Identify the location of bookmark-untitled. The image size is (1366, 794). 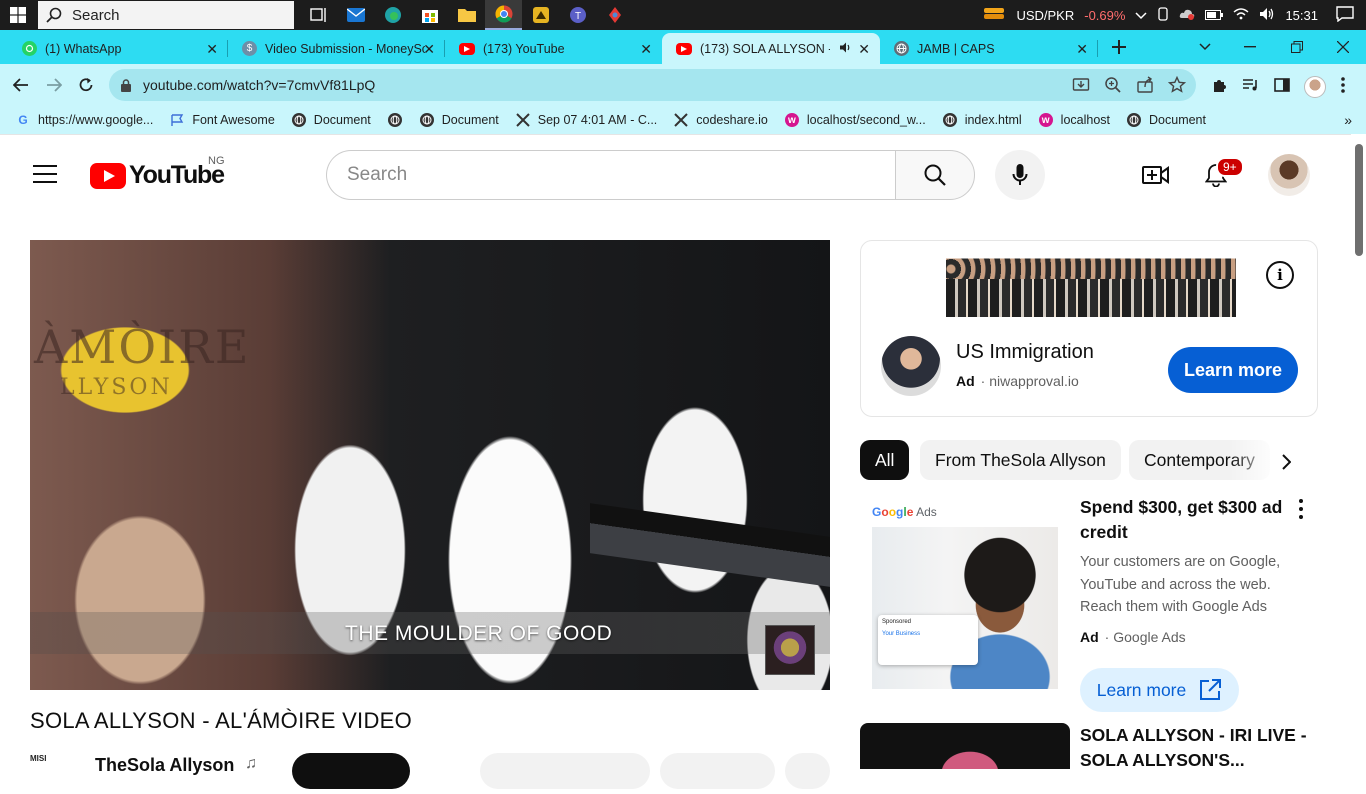
(398, 120).